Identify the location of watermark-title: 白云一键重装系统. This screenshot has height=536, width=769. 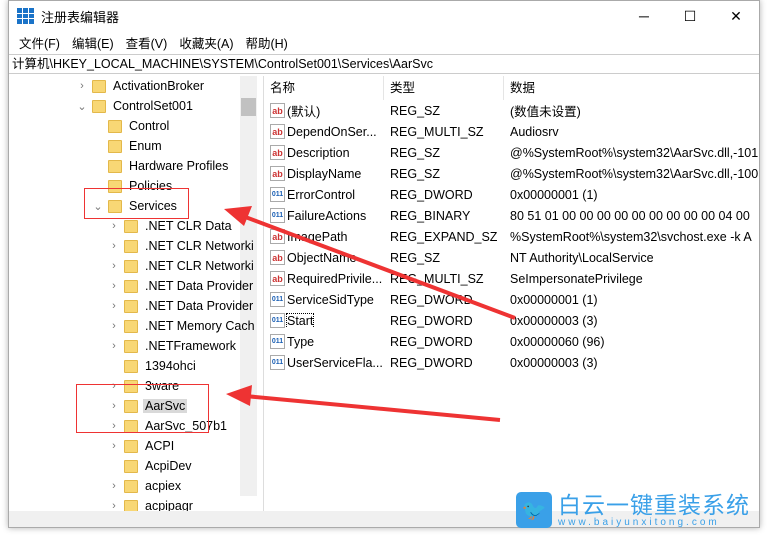
(654, 504).